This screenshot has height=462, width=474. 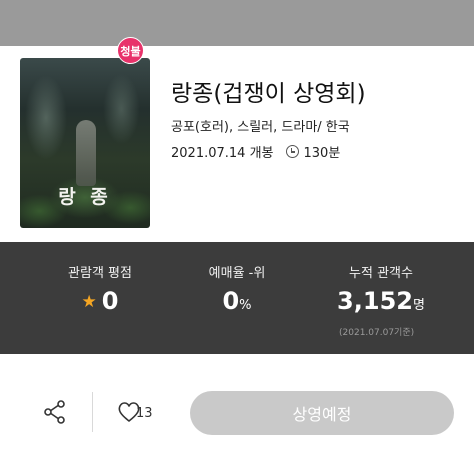 I want to click on booking-rate-value: 0, so click(x=231, y=301).